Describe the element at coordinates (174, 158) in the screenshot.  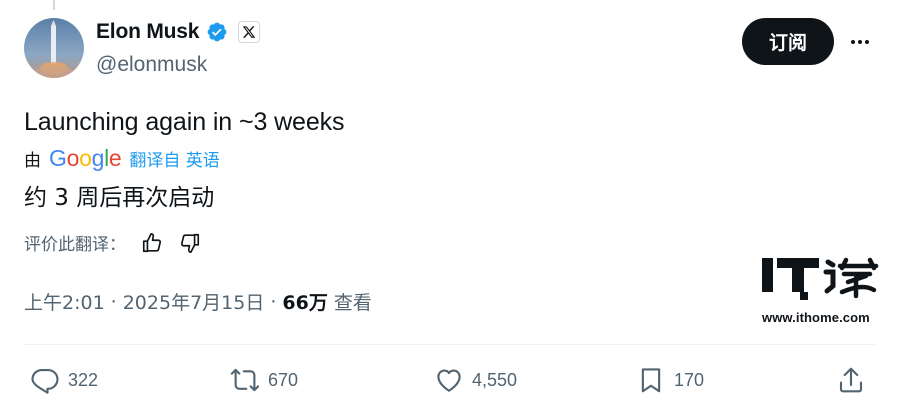
I see `translated-from-link: 翻译自 英语` at that location.